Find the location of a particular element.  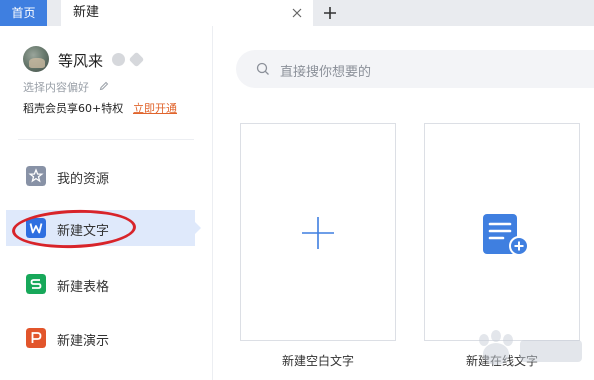

sheet-icon is located at coordinates (36, 284).